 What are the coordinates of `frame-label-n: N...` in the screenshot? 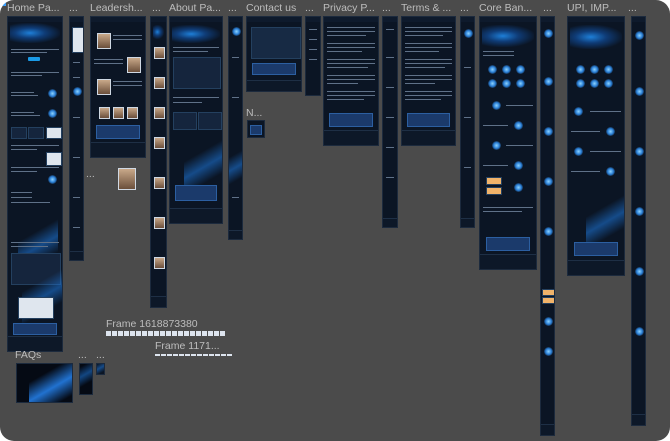 It's located at (254, 113).